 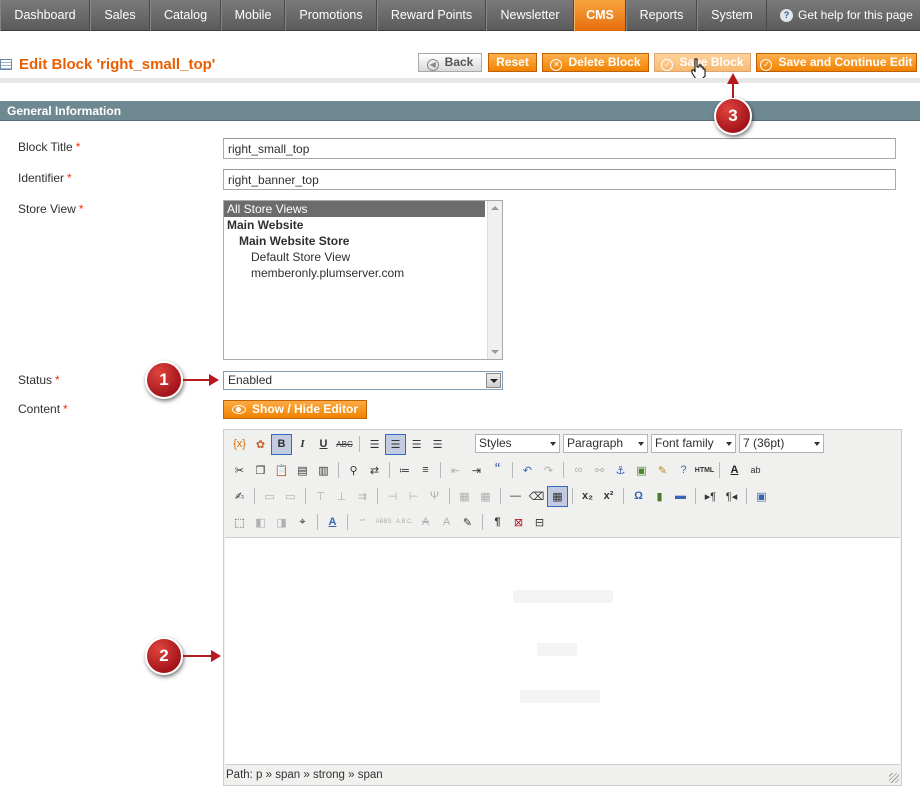 What do you see at coordinates (450, 62) in the screenshot?
I see `back-button: ◀ Back` at bounding box center [450, 62].